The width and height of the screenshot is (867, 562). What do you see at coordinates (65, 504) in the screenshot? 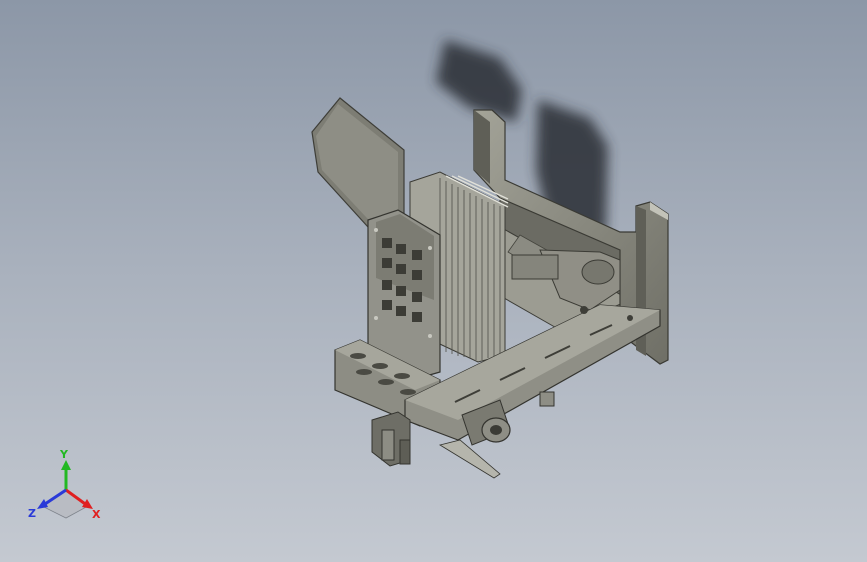
I see `triad-base` at bounding box center [65, 504].